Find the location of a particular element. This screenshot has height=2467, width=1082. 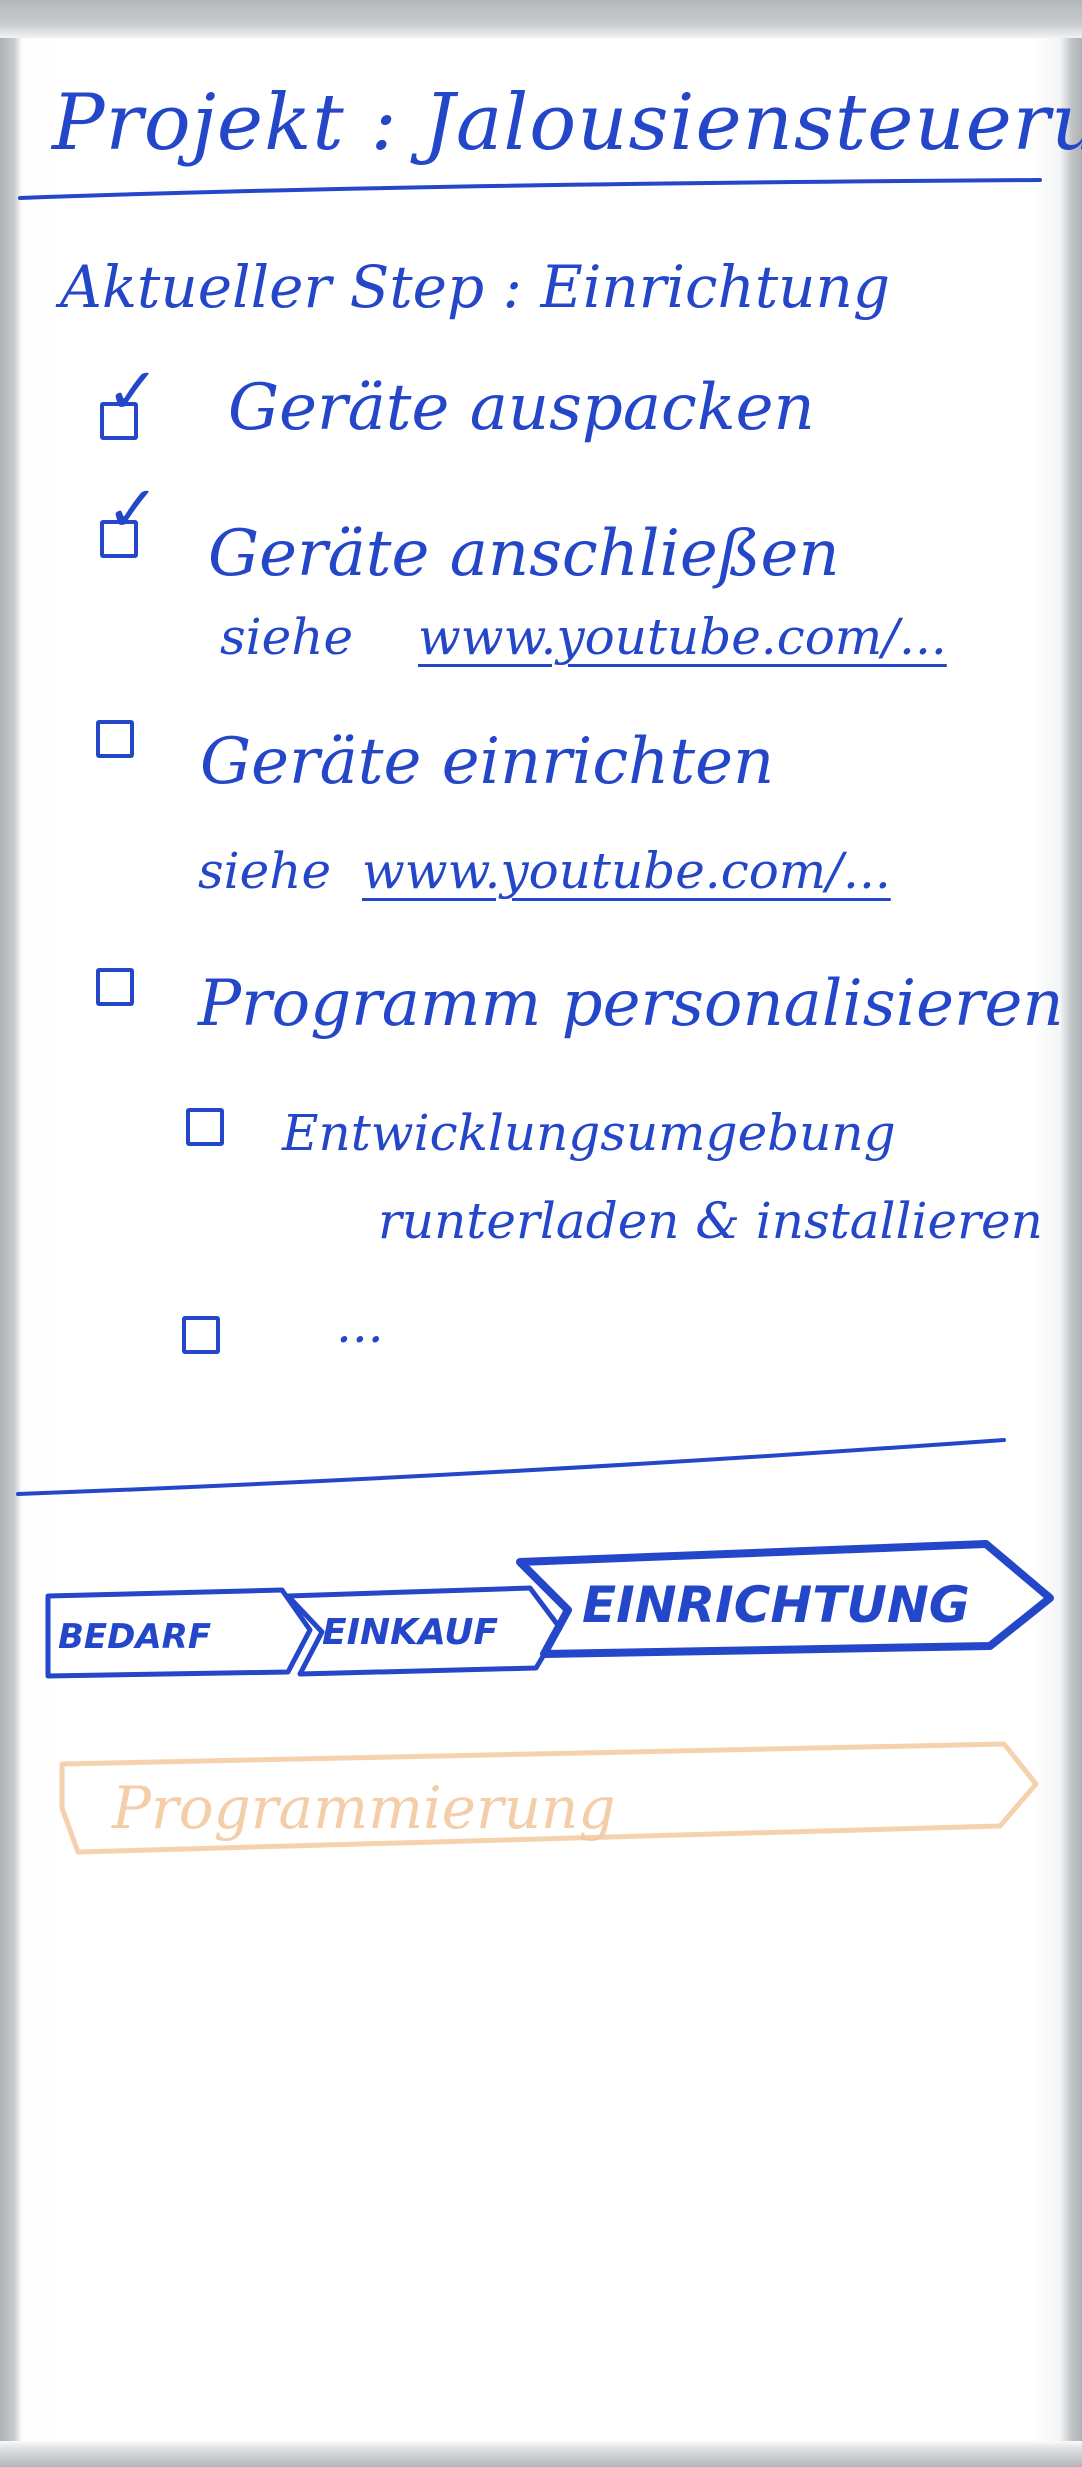

step-label-einkauf: EINKAUF is located at coordinates (410, 1632).